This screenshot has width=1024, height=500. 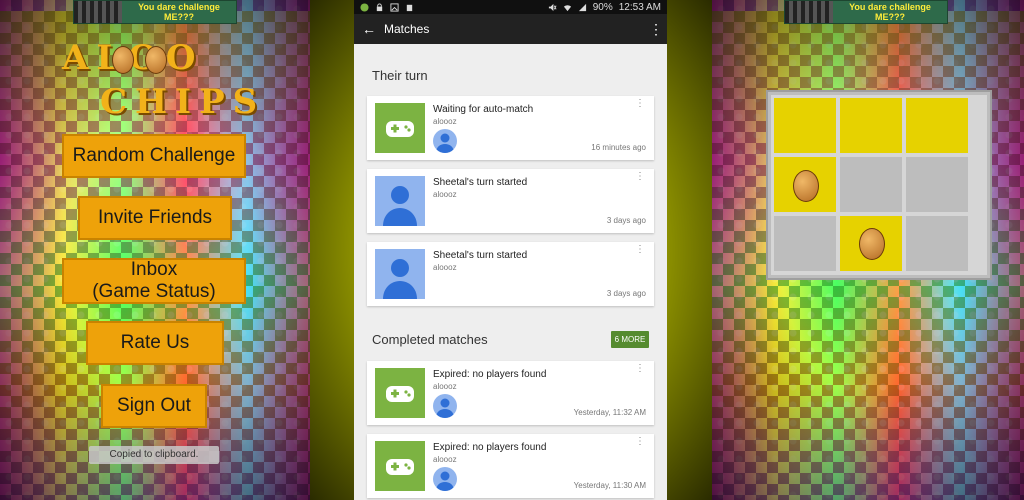 I want to click on logo-title-line2: CHIPS, so click(x=183, y=102).